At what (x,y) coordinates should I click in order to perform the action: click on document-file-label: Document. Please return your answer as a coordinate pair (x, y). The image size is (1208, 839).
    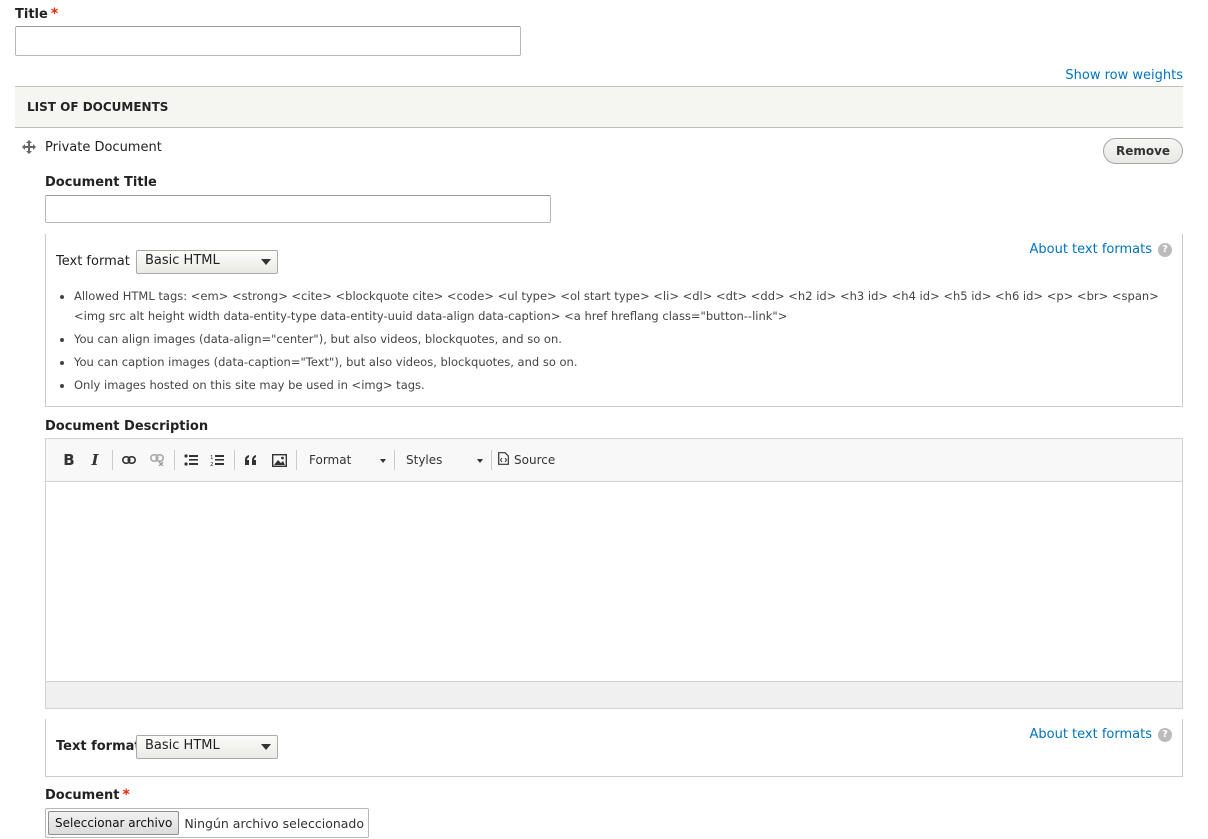
    Looking at the image, I should click on (82, 795).